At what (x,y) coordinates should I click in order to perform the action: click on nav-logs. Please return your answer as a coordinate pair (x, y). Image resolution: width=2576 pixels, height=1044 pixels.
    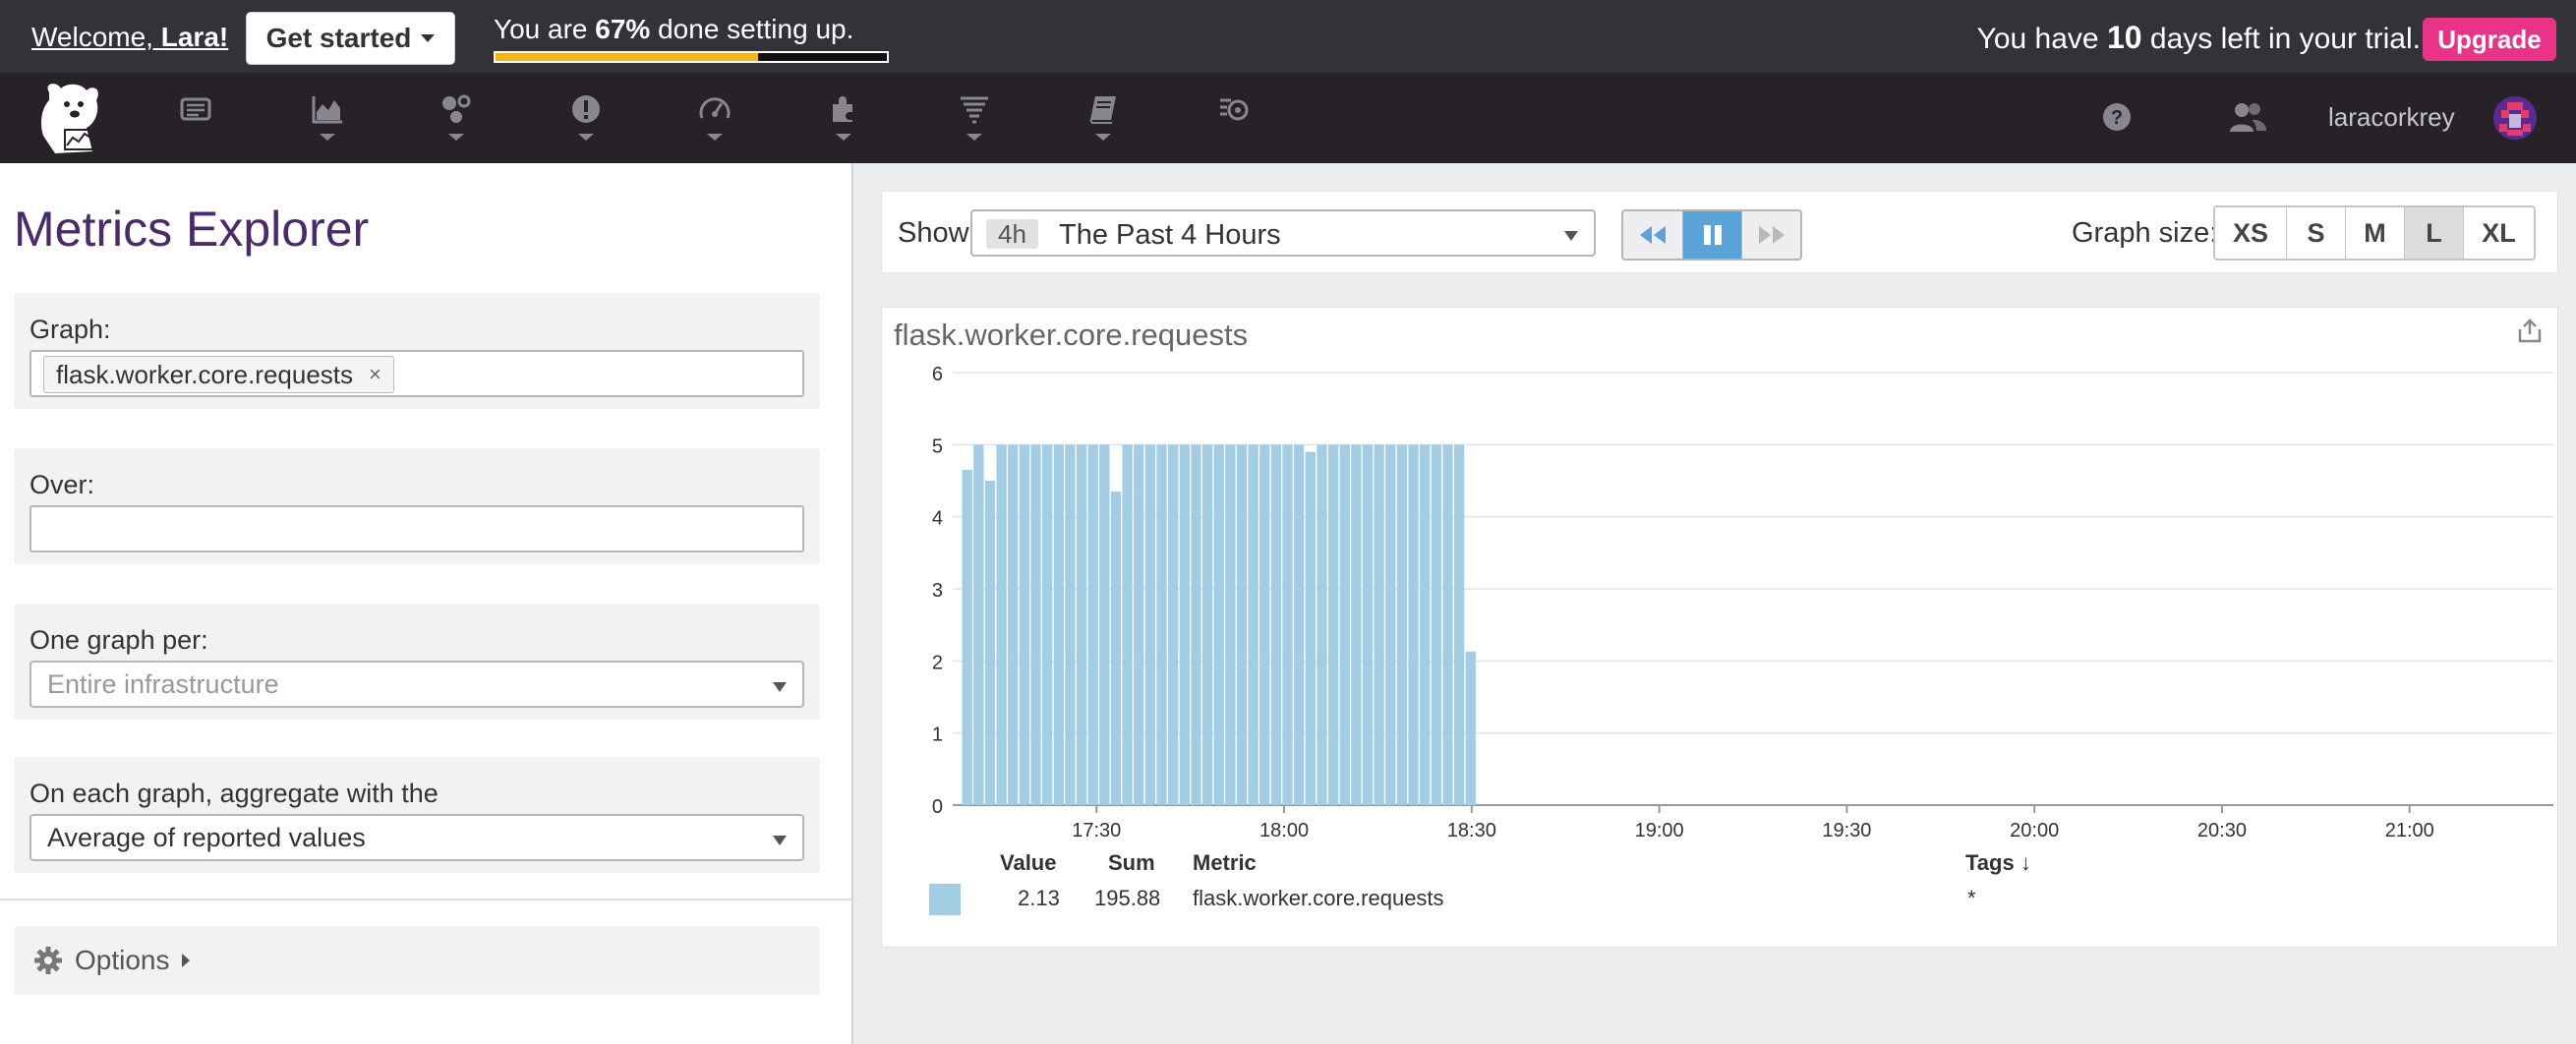
    Looking at the image, I should click on (974, 121).